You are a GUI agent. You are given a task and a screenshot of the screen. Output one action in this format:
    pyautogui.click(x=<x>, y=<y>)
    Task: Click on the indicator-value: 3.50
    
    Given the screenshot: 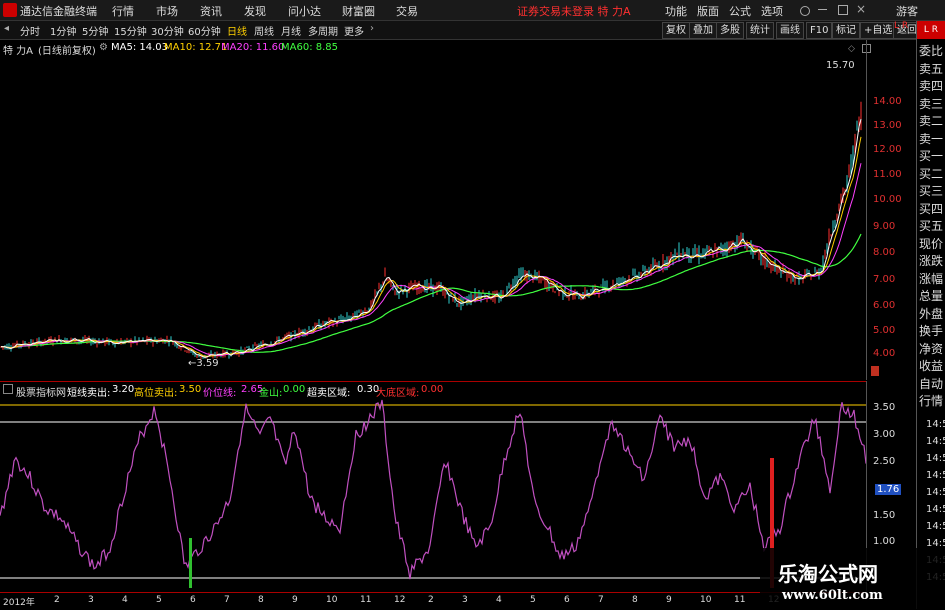 What is the action you would take?
    pyautogui.click(x=190, y=389)
    